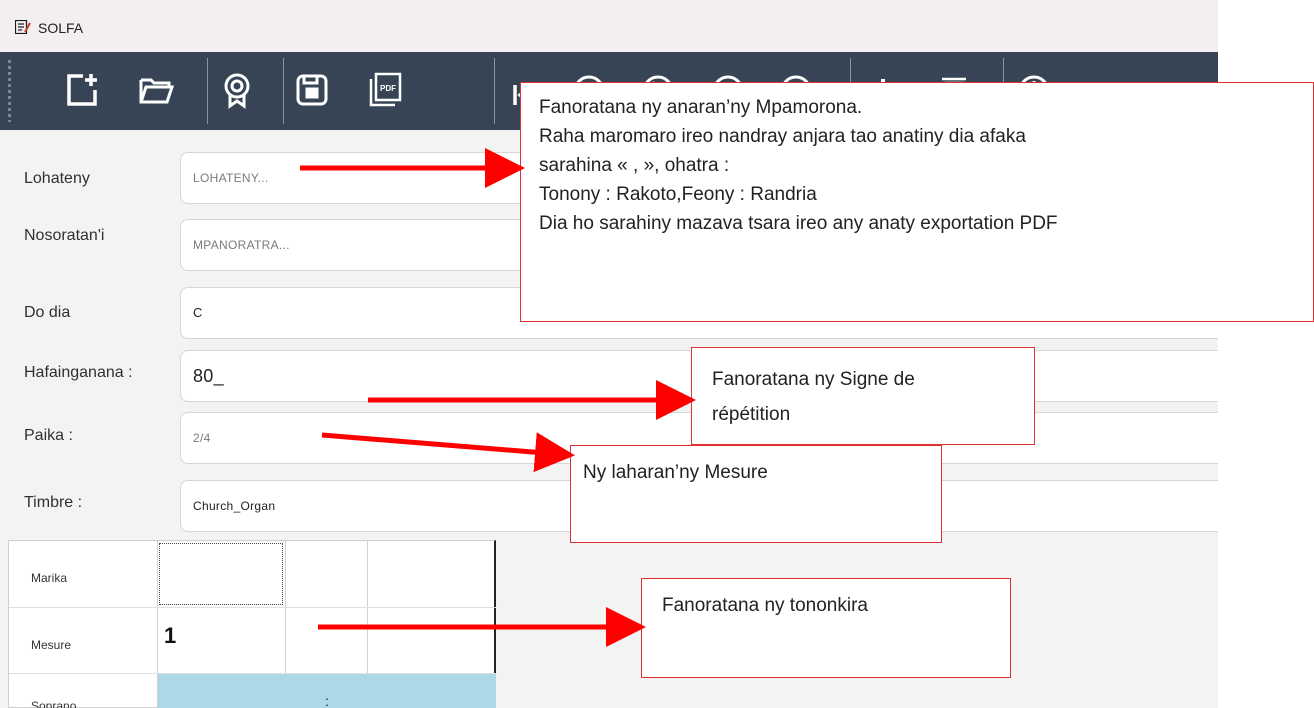 The width and height of the screenshot is (1314, 708). Describe the element at coordinates (54, 703) in the screenshot. I see `grid-row-label: Soprano` at that location.